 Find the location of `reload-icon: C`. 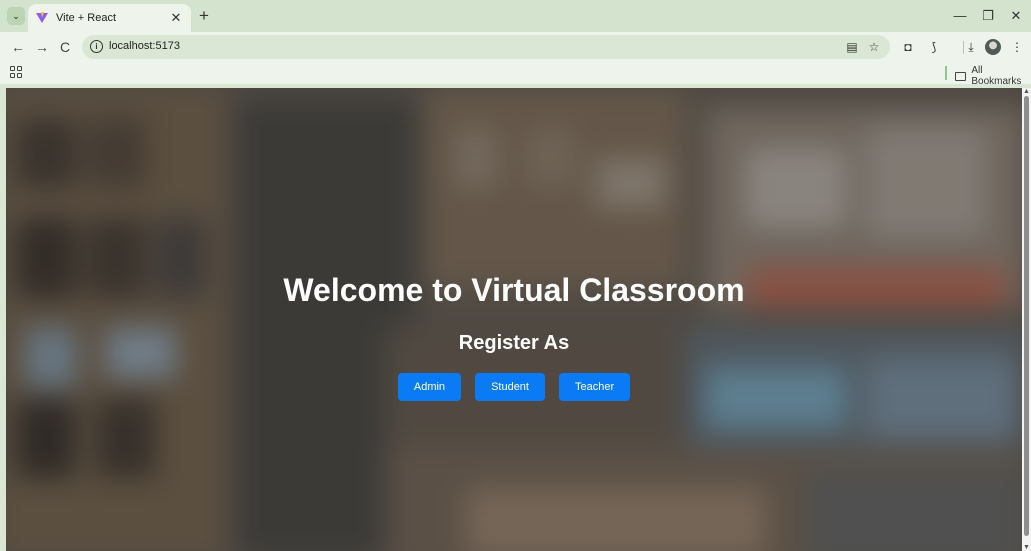

reload-icon: C is located at coordinates (65, 47).